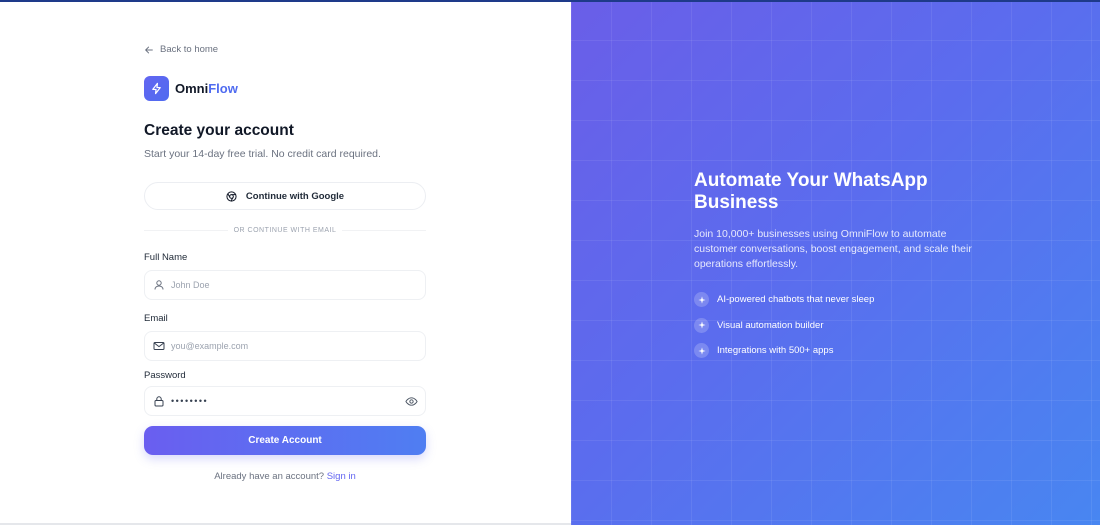 The image size is (1100, 525). I want to click on feature-item: Visual automation builder, so click(839, 325).